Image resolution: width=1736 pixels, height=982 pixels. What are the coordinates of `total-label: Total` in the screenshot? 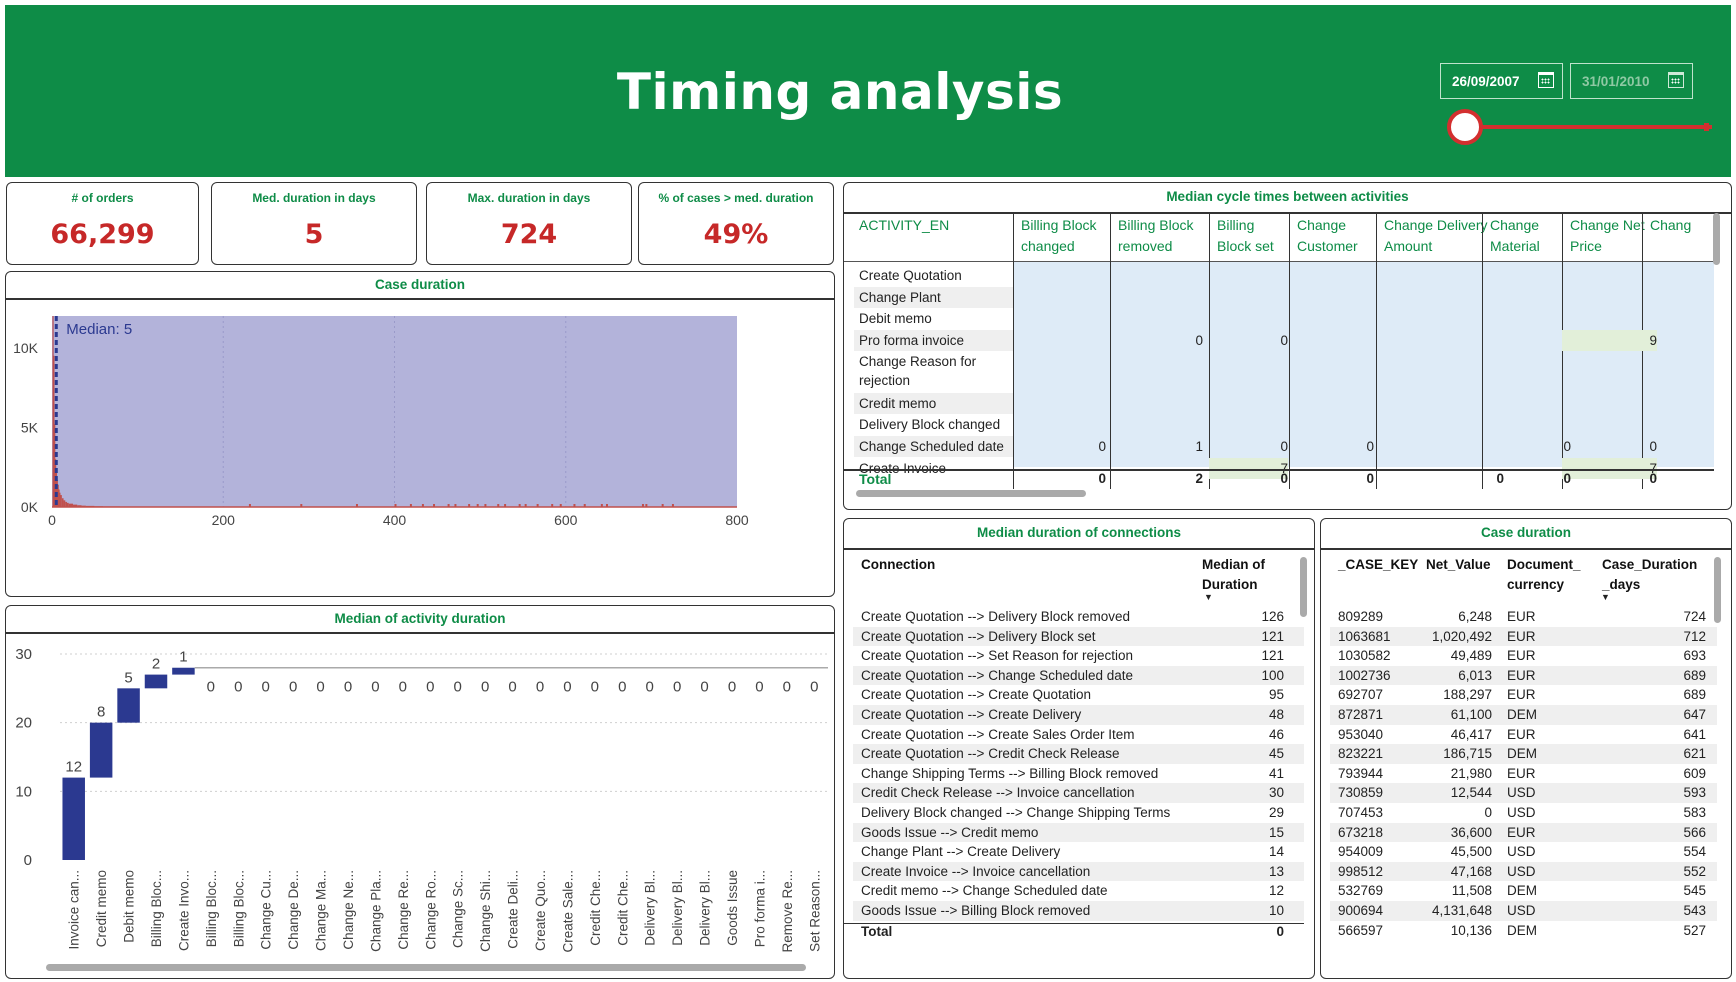 It's located at (877, 931).